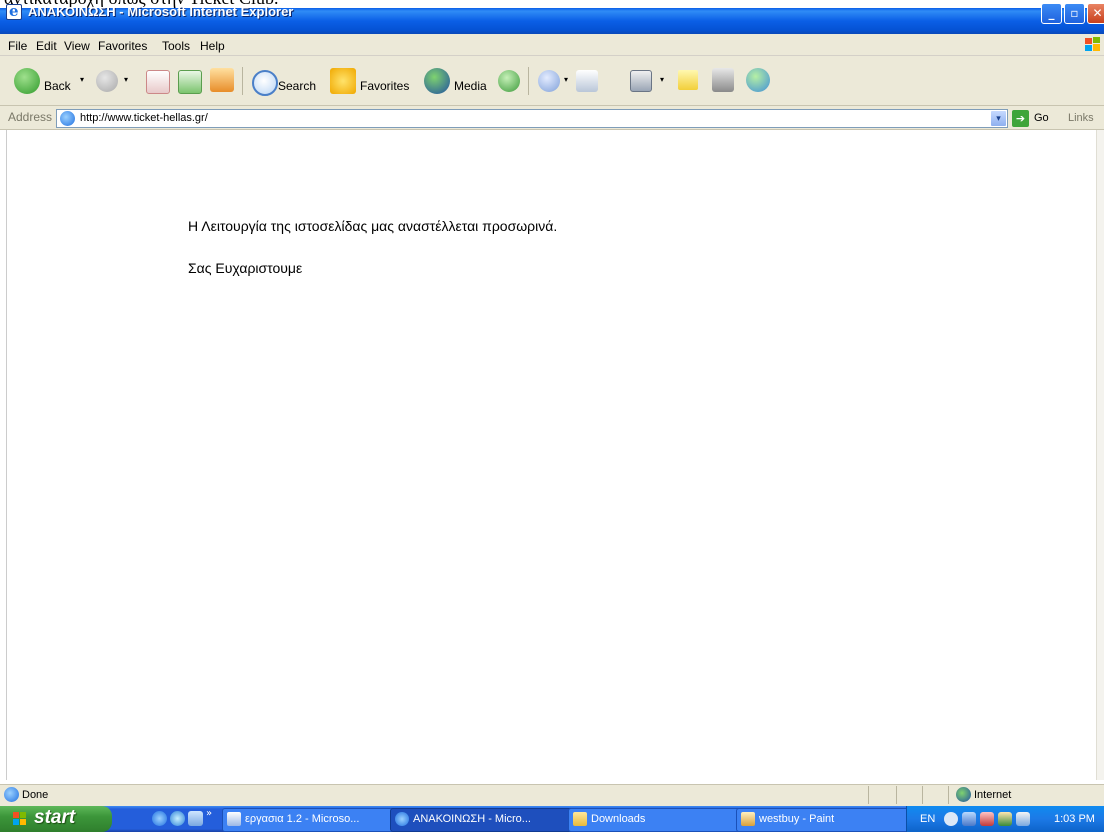  What do you see at coordinates (951, 819) in the screenshot?
I see `tray-expand-icon` at bounding box center [951, 819].